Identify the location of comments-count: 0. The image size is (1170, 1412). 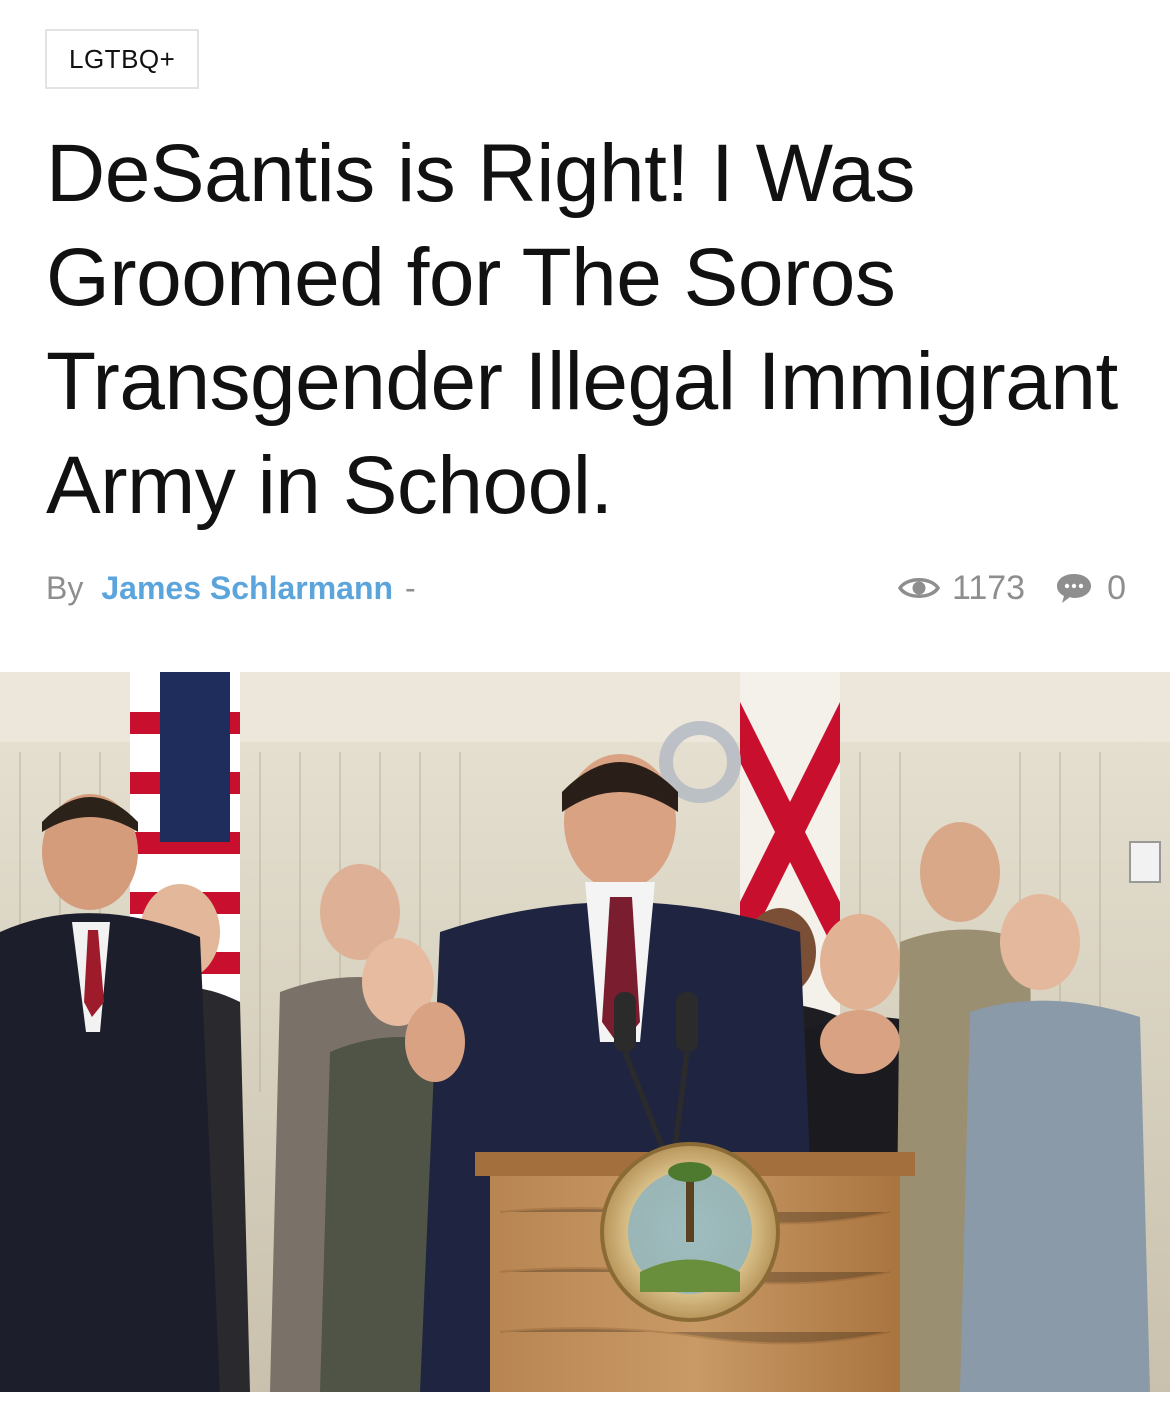
(1116, 587).